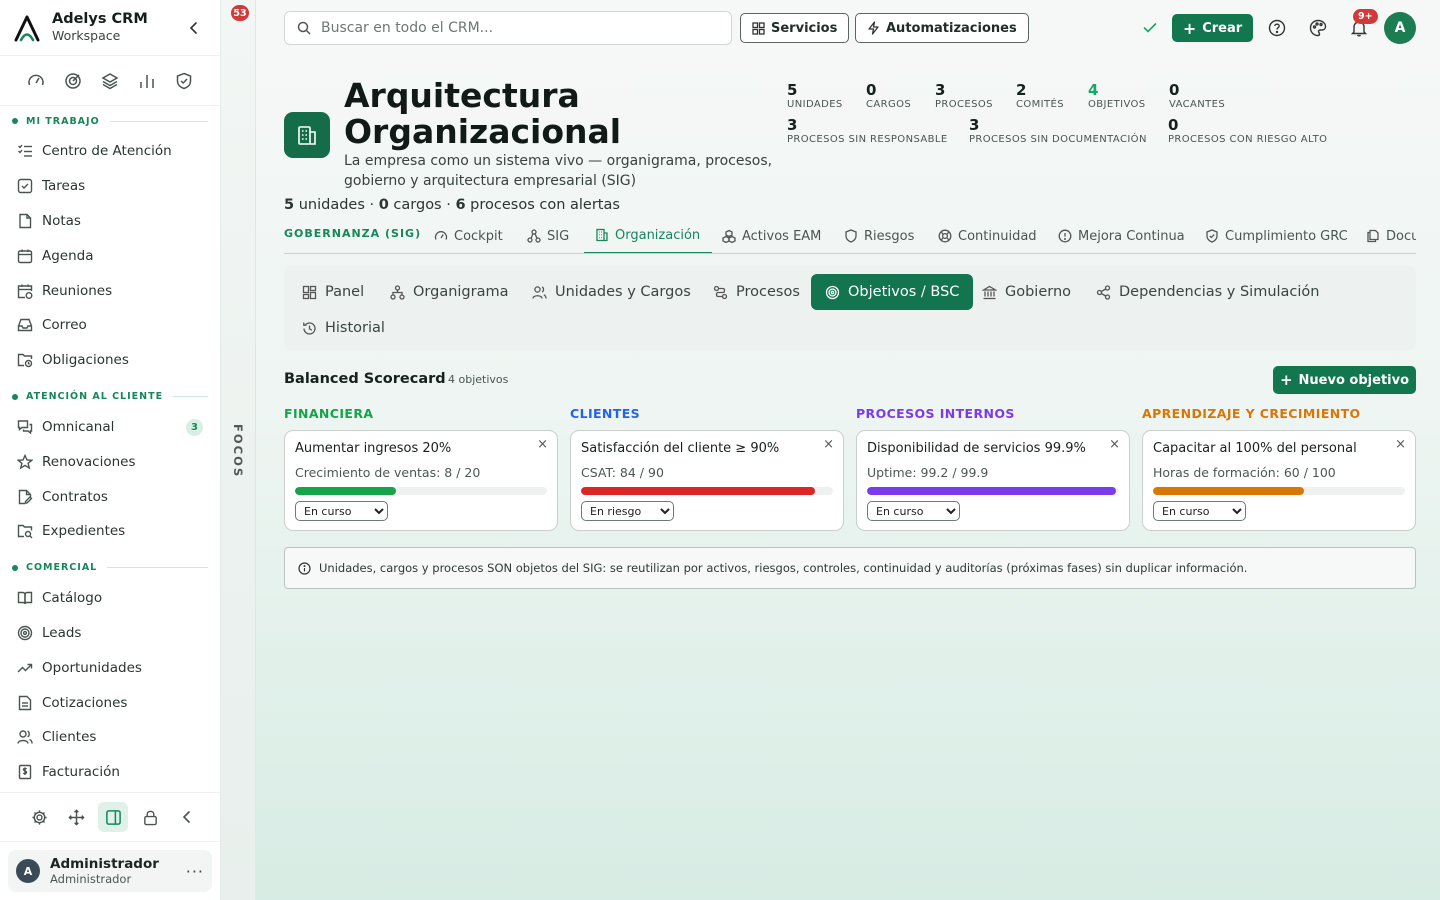 Image resolution: width=1440 pixels, height=900 pixels. Describe the element at coordinates (110, 531) in the screenshot. I see `sidebar-item-expedientes: Expedientes` at that location.